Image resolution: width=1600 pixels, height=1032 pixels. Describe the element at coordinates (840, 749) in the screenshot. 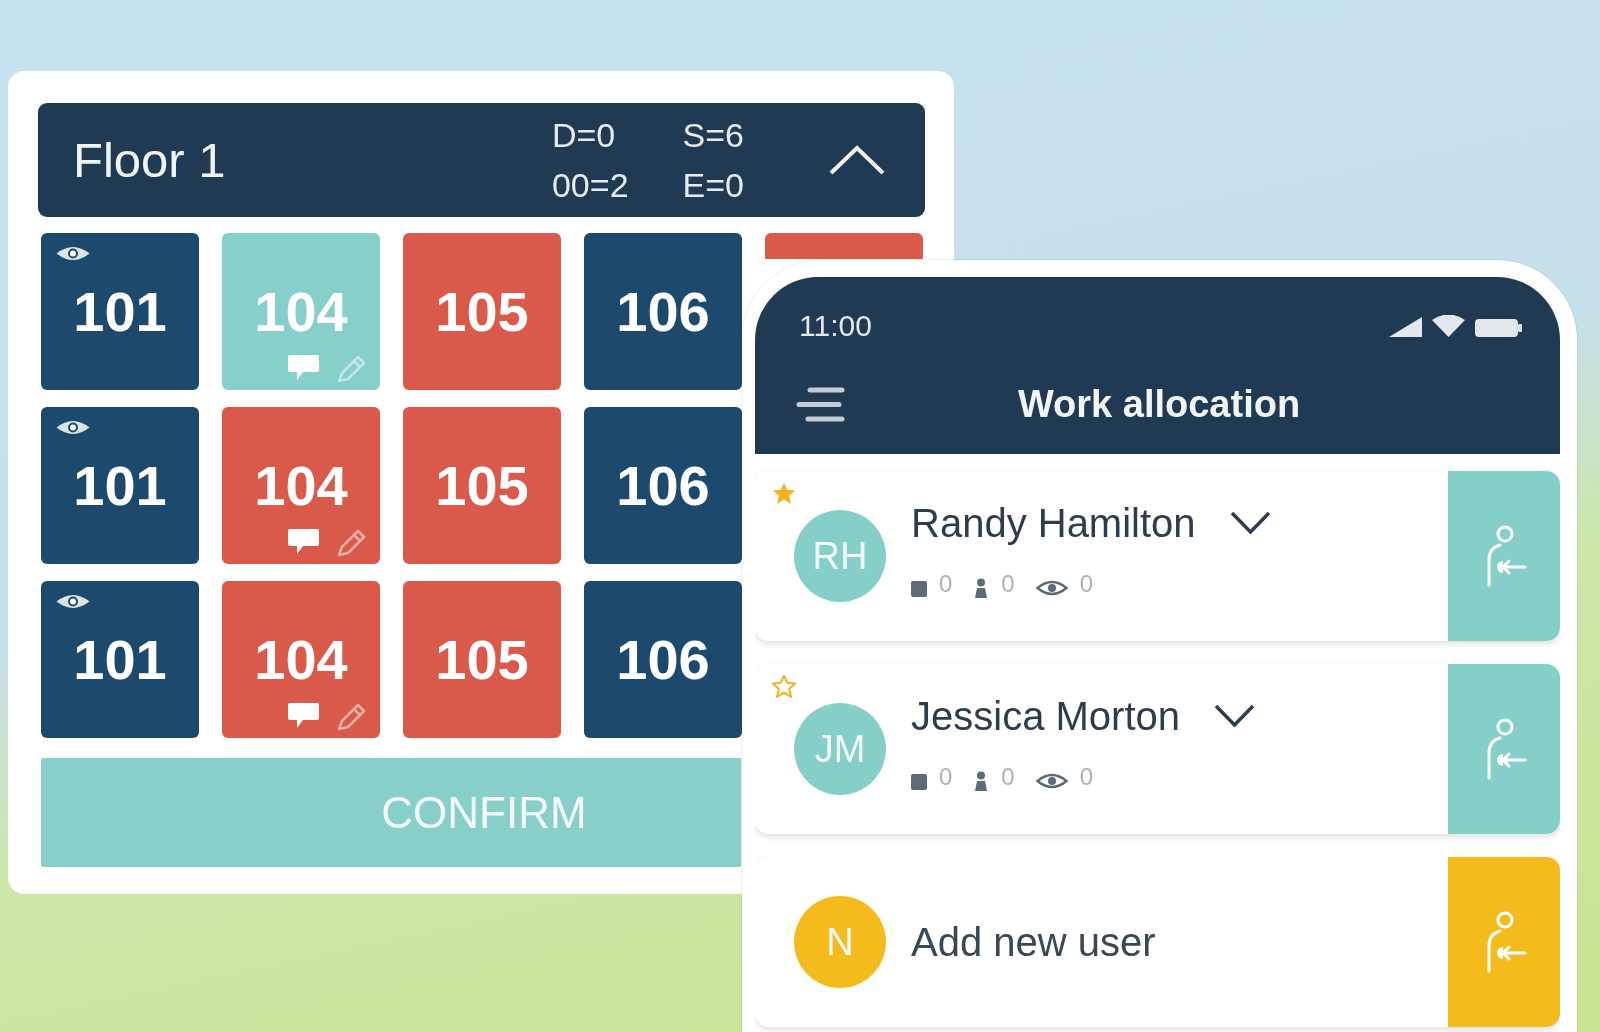

I see `user-avatar: JM` at that location.